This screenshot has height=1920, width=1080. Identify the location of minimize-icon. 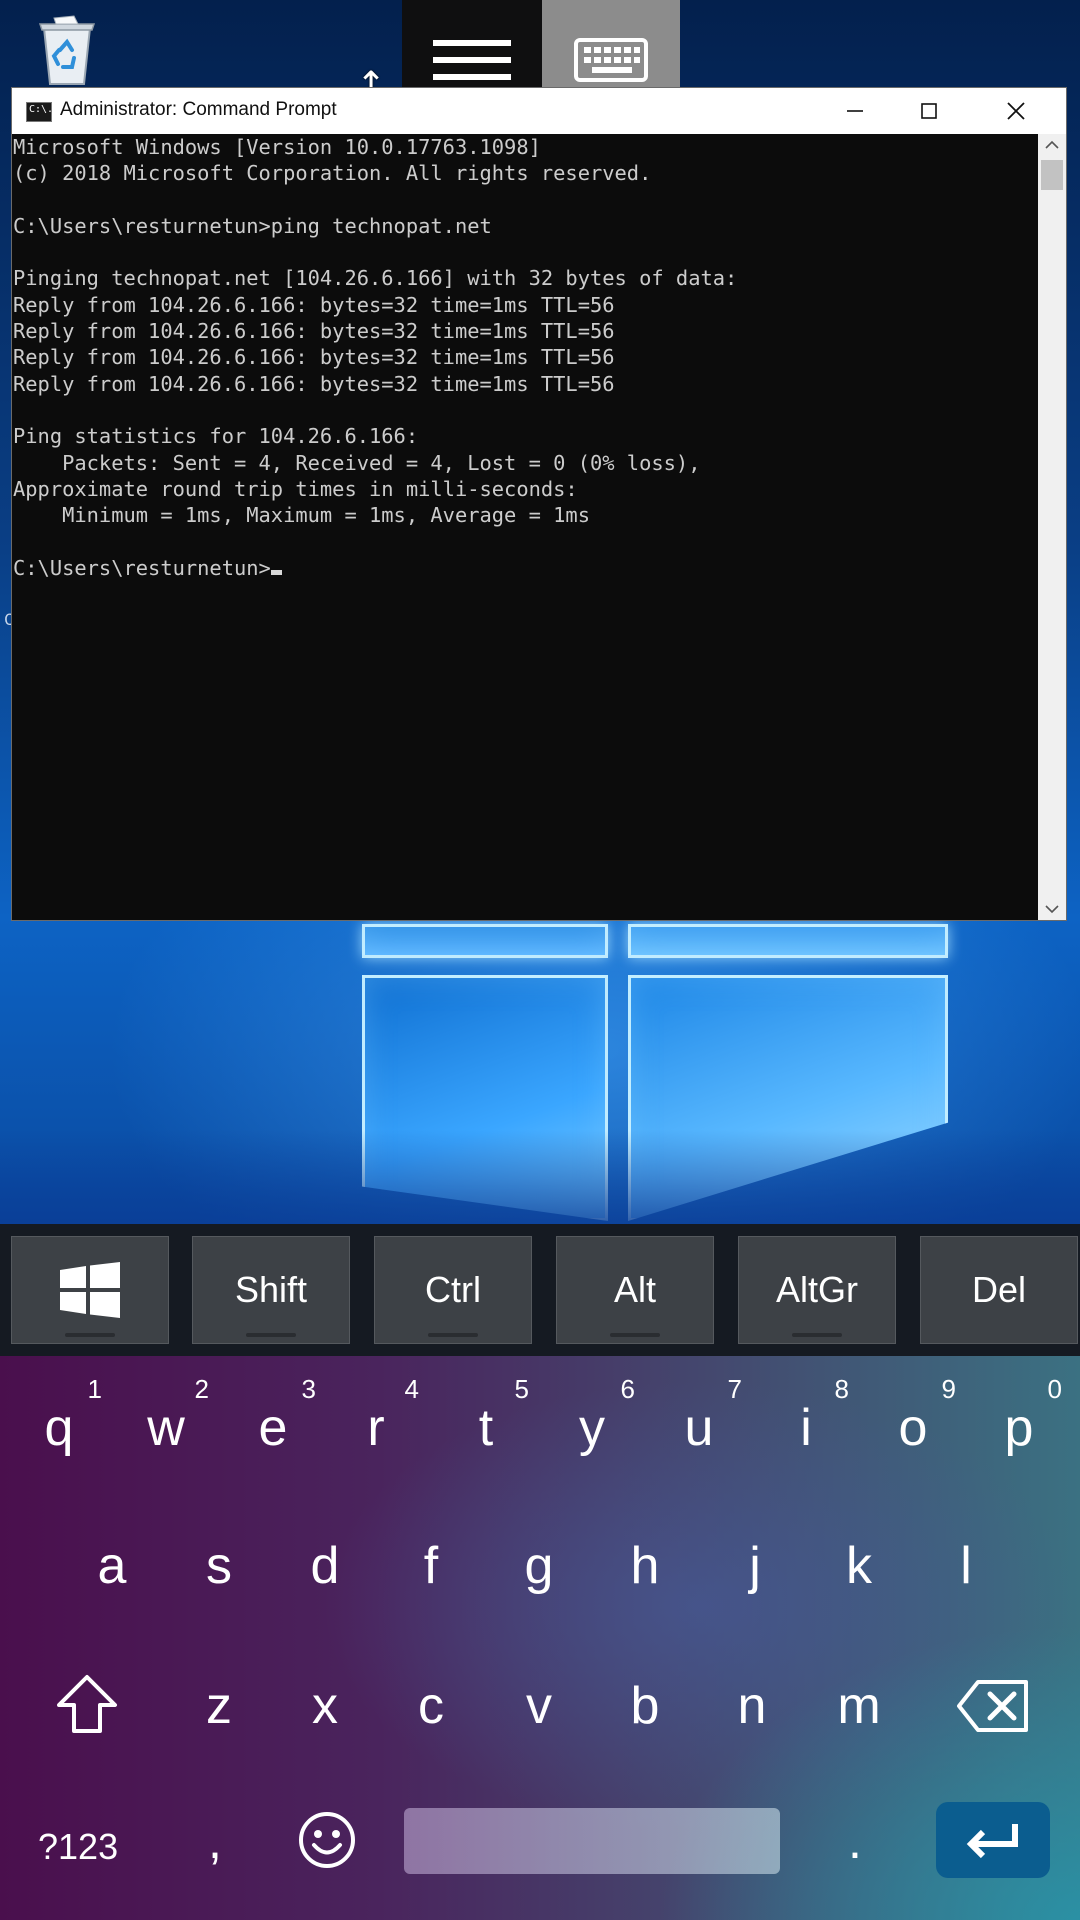
(855, 111).